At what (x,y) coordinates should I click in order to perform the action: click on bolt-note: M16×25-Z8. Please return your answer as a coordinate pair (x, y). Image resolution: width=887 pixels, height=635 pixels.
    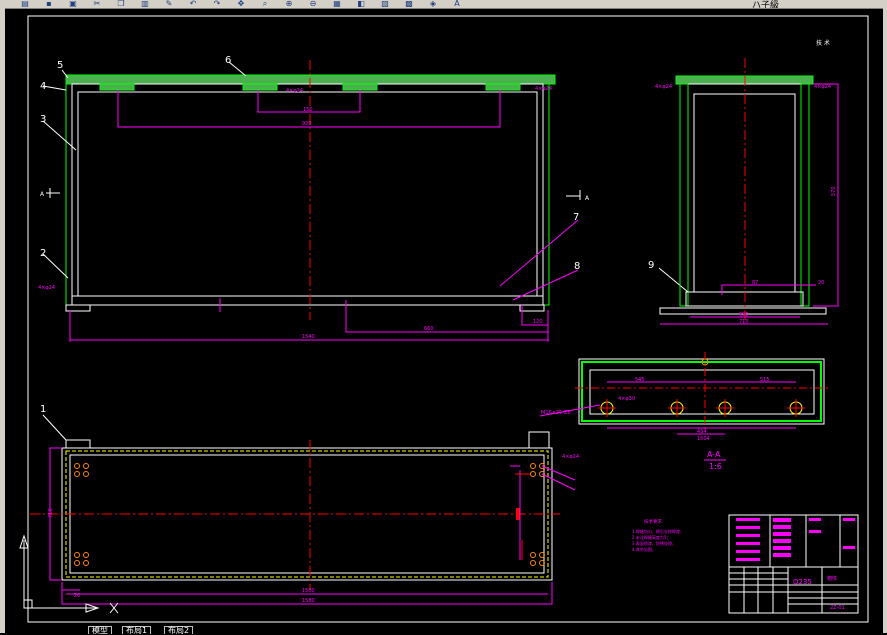
    Looking at the image, I should click on (556, 413).